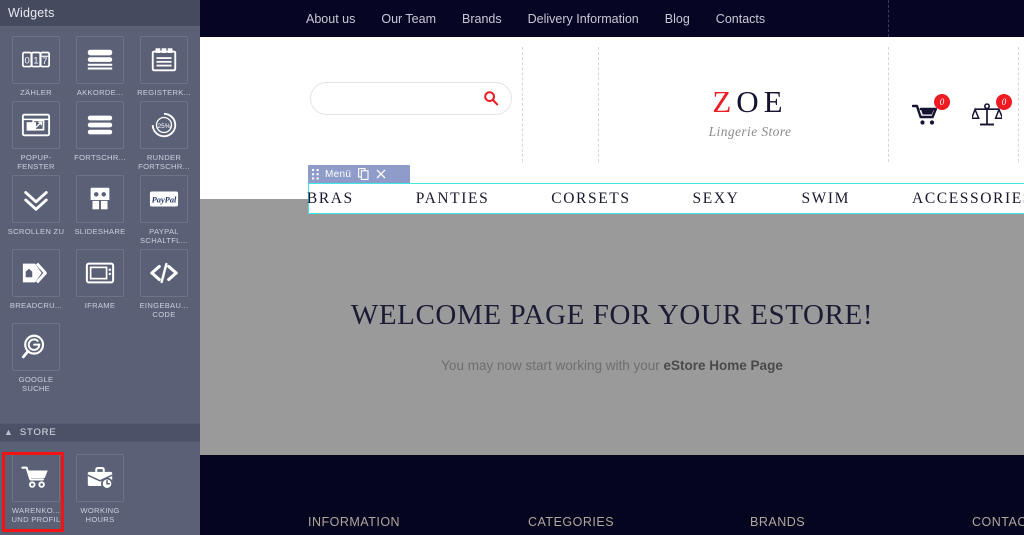  What do you see at coordinates (968, 199) in the screenshot?
I see `menu-item-accessories: ACCESSORIES` at bounding box center [968, 199].